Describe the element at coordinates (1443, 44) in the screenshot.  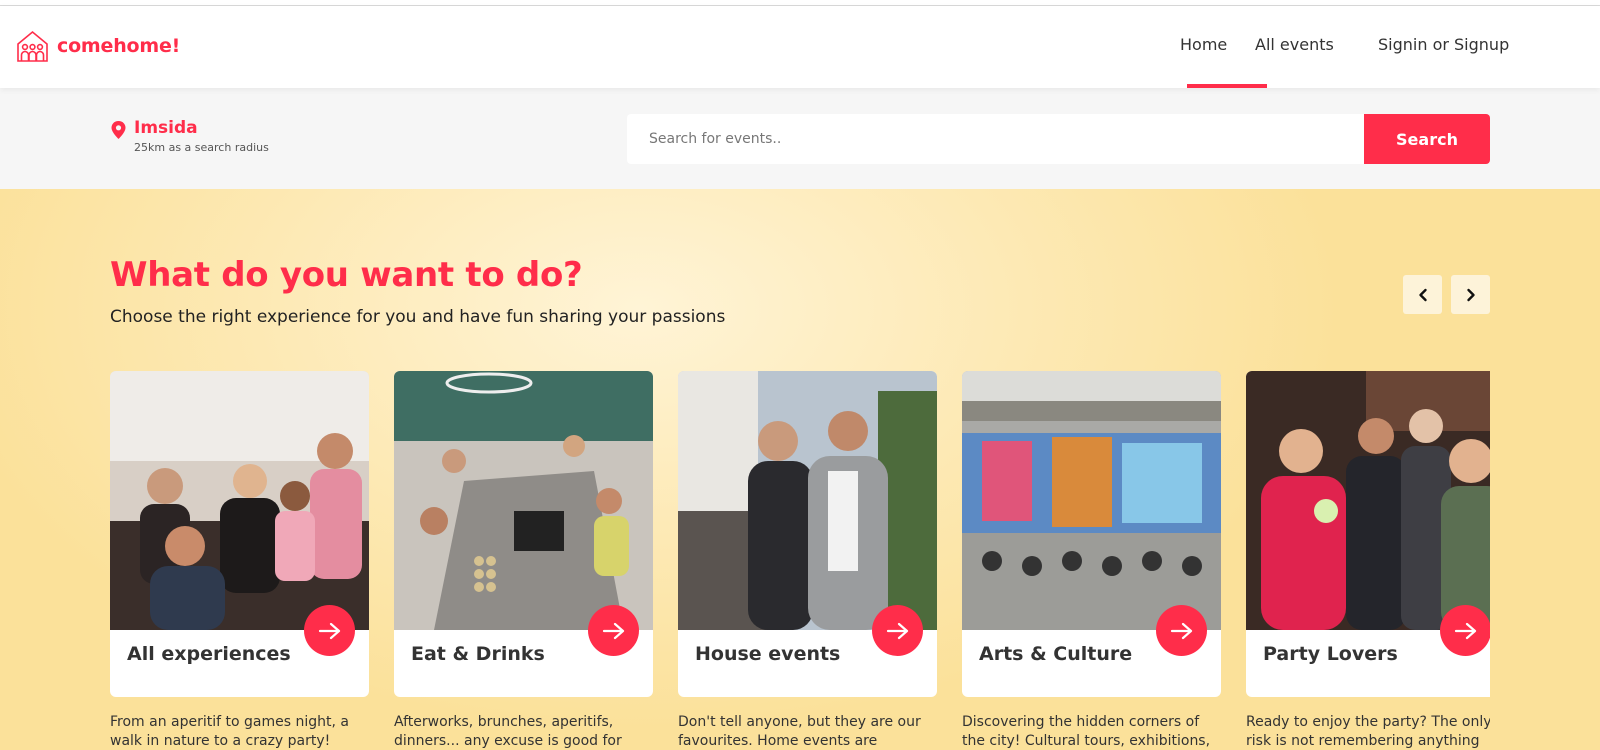
I see `nav-signin-link: Signin or Signup` at that location.